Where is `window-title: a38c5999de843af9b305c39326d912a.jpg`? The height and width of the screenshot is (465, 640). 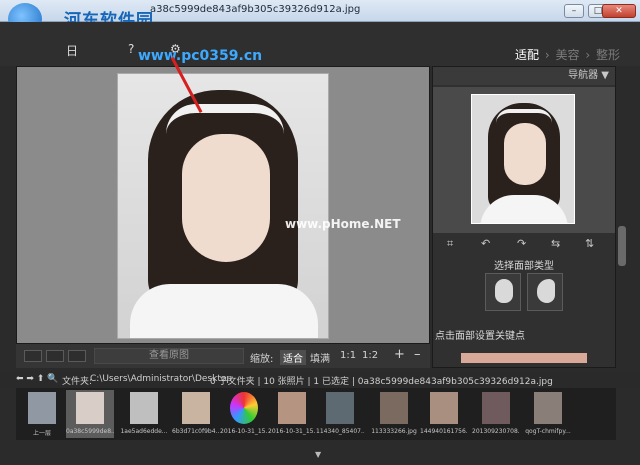 window-title: a38c5999de843af9b305c39326d912a.jpg is located at coordinates (255, 9).